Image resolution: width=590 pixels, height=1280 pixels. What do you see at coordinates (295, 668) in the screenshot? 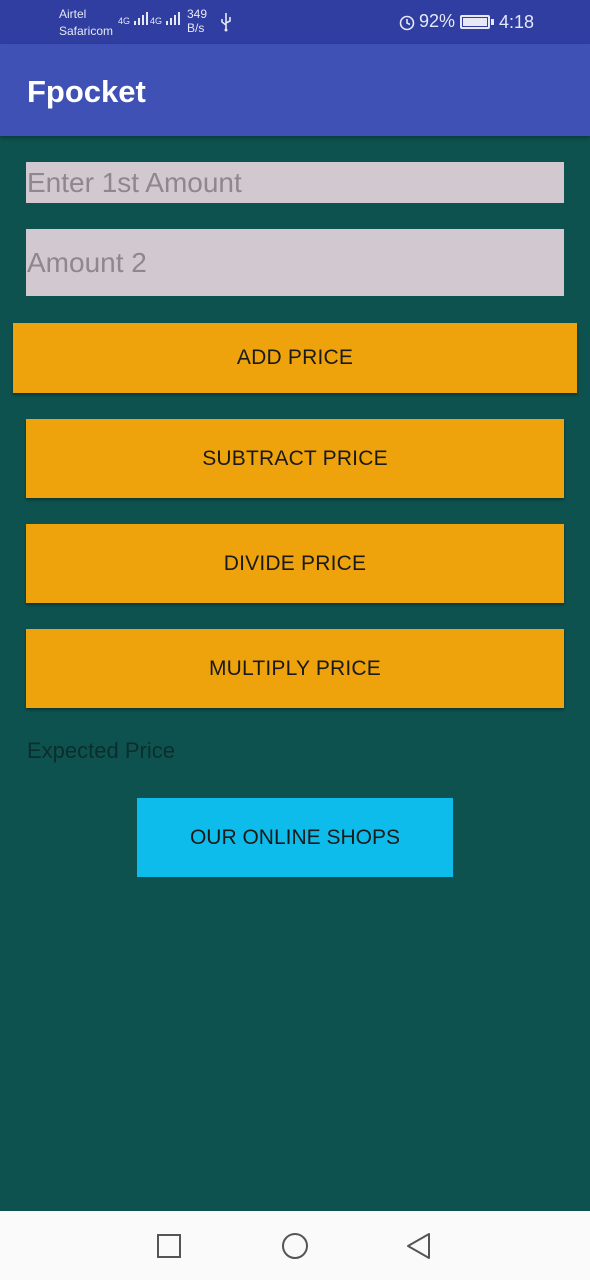
I see `multiply-price-button: MULTIPLY PRICE` at bounding box center [295, 668].